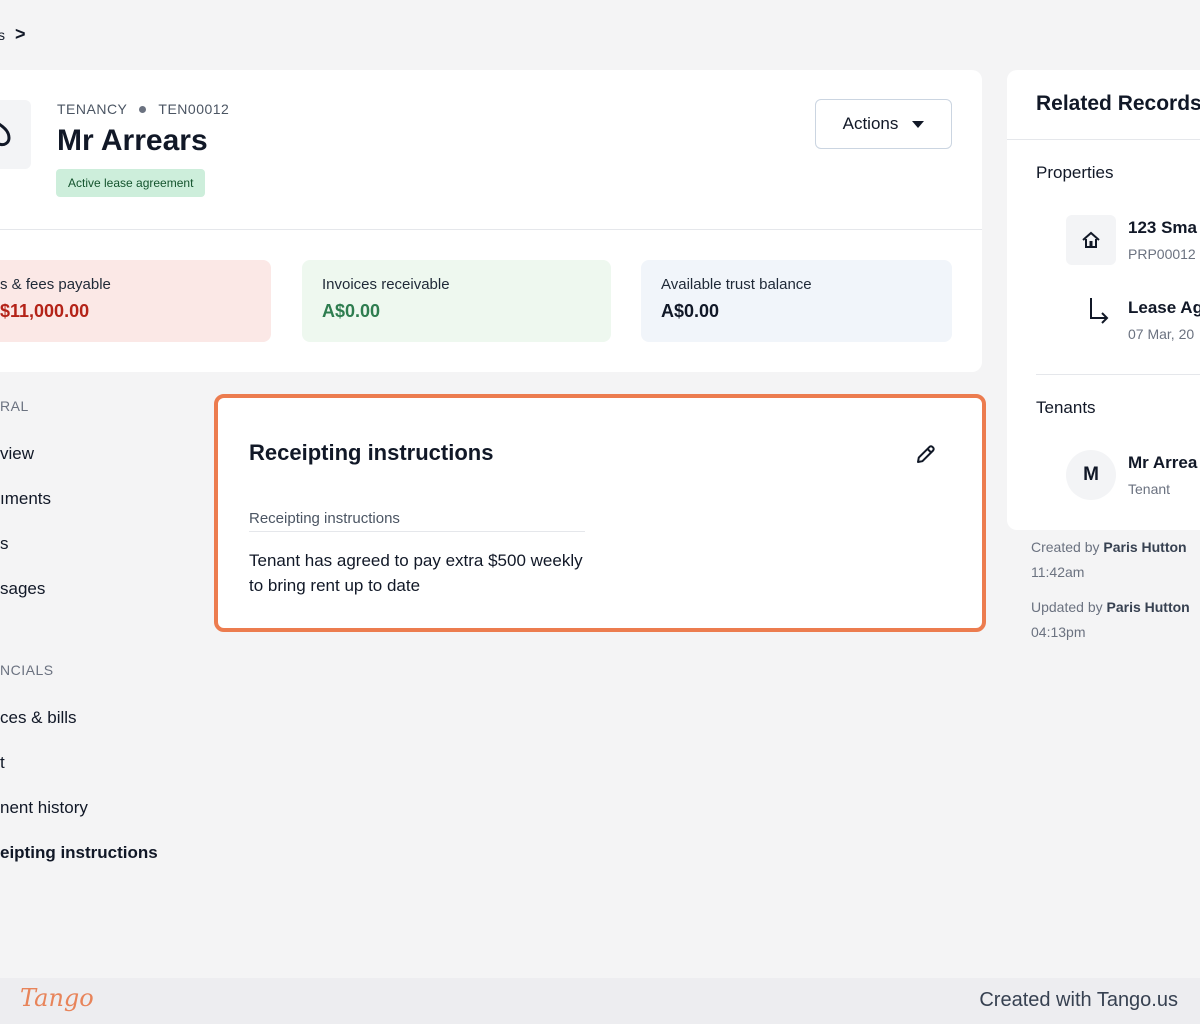 The height and width of the screenshot is (1024, 1200). I want to click on breadcrumb-item: s, so click(2, 35).